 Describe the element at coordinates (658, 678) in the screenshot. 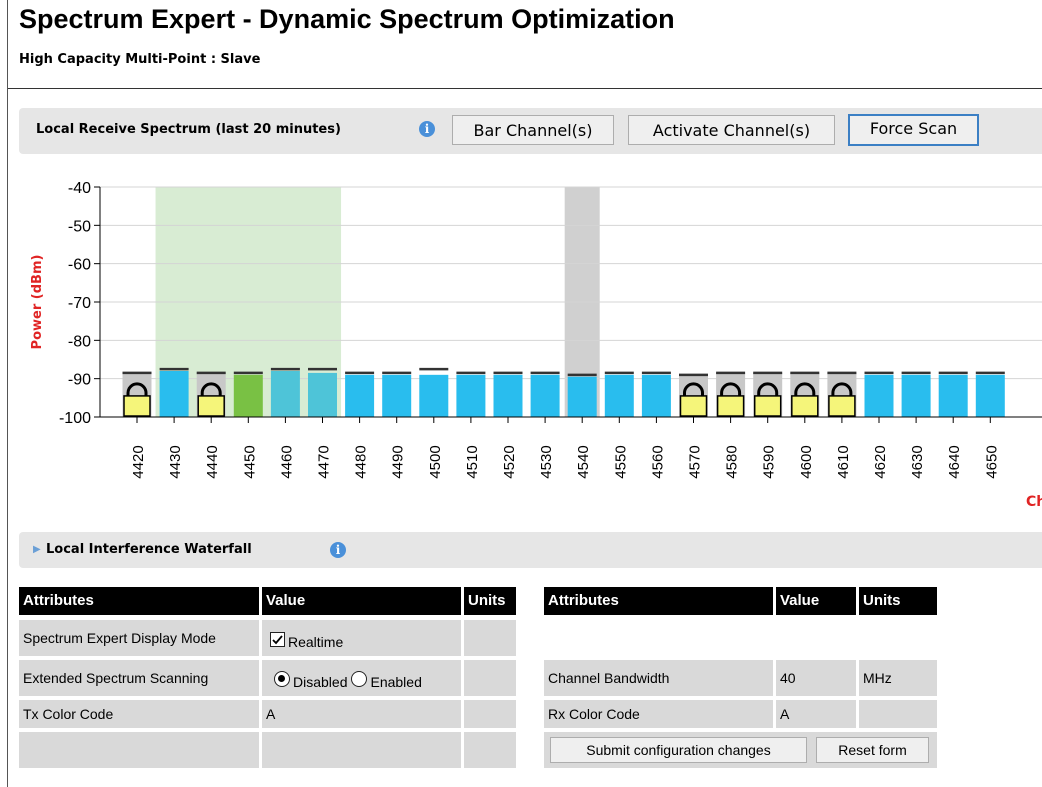

I see `attribute-label: Channel Bandwidth` at that location.